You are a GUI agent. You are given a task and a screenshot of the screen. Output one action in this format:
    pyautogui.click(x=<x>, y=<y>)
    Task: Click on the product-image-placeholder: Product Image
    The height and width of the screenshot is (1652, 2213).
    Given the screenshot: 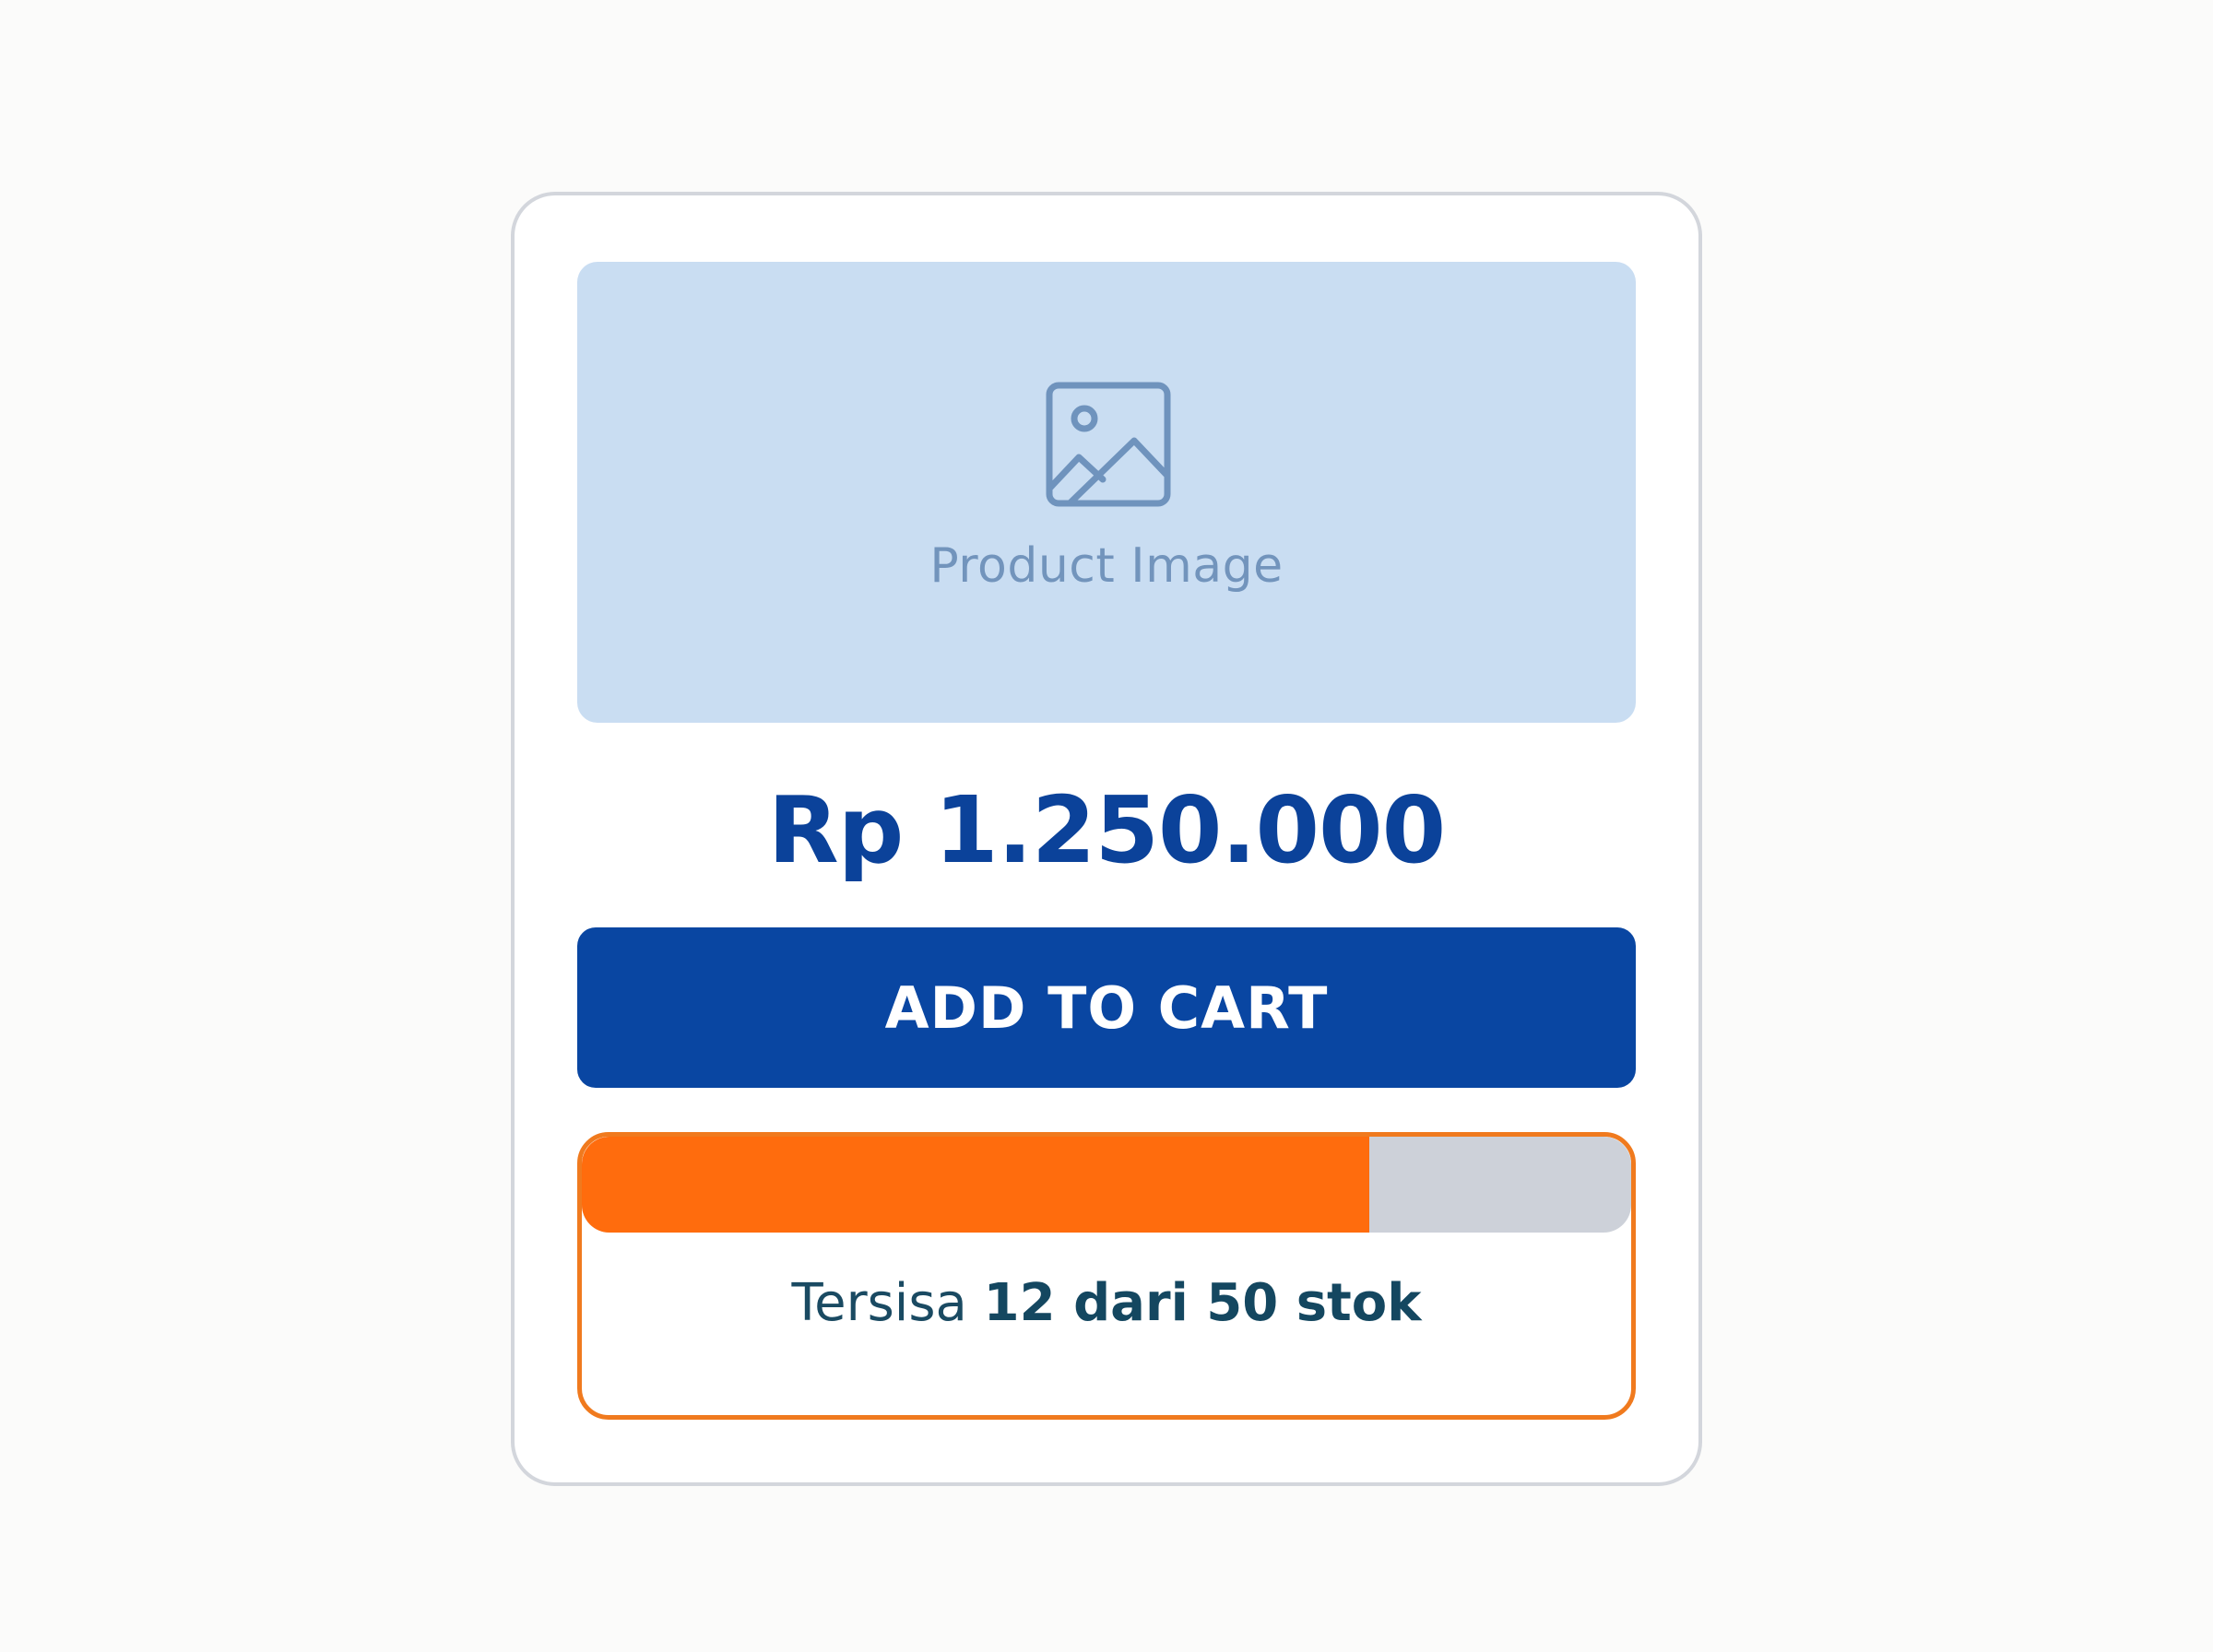 What is the action you would take?
    pyautogui.click(x=1106, y=492)
    